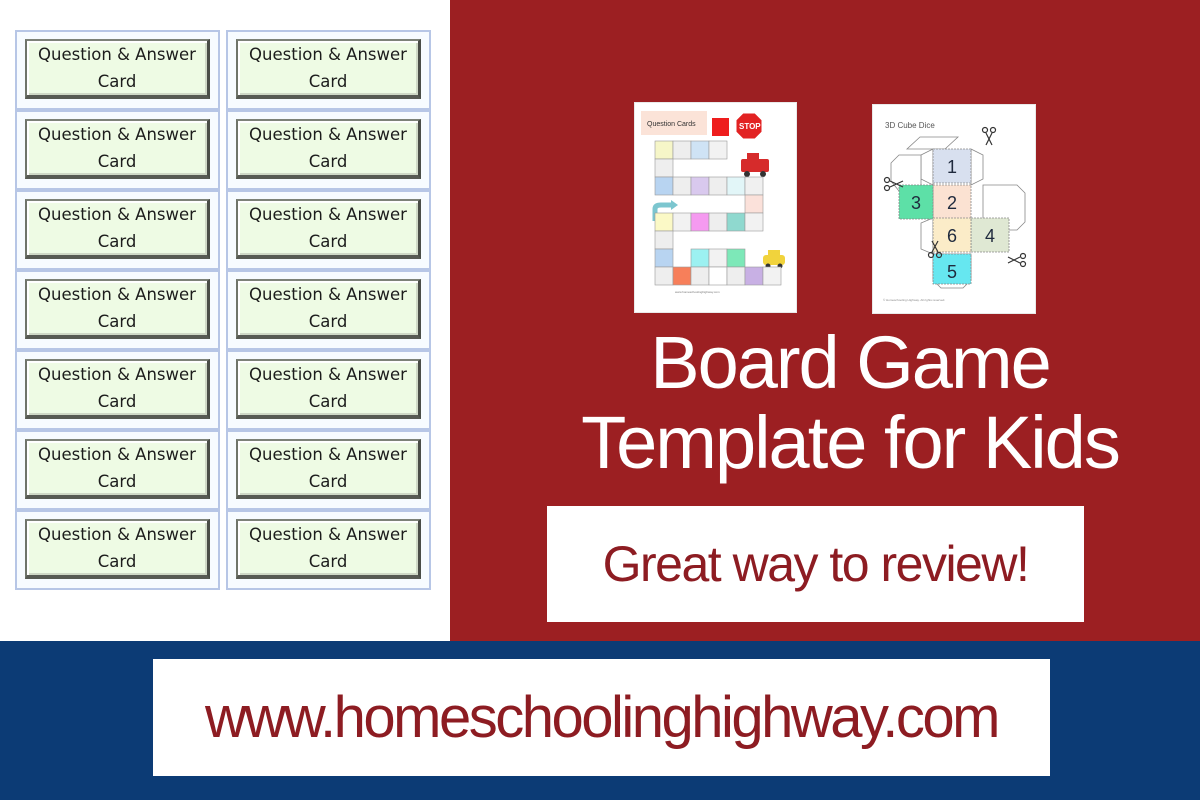  What do you see at coordinates (851, 442) in the screenshot?
I see `page-title-line-2: Template for Kids` at bounding box center [851, 442].